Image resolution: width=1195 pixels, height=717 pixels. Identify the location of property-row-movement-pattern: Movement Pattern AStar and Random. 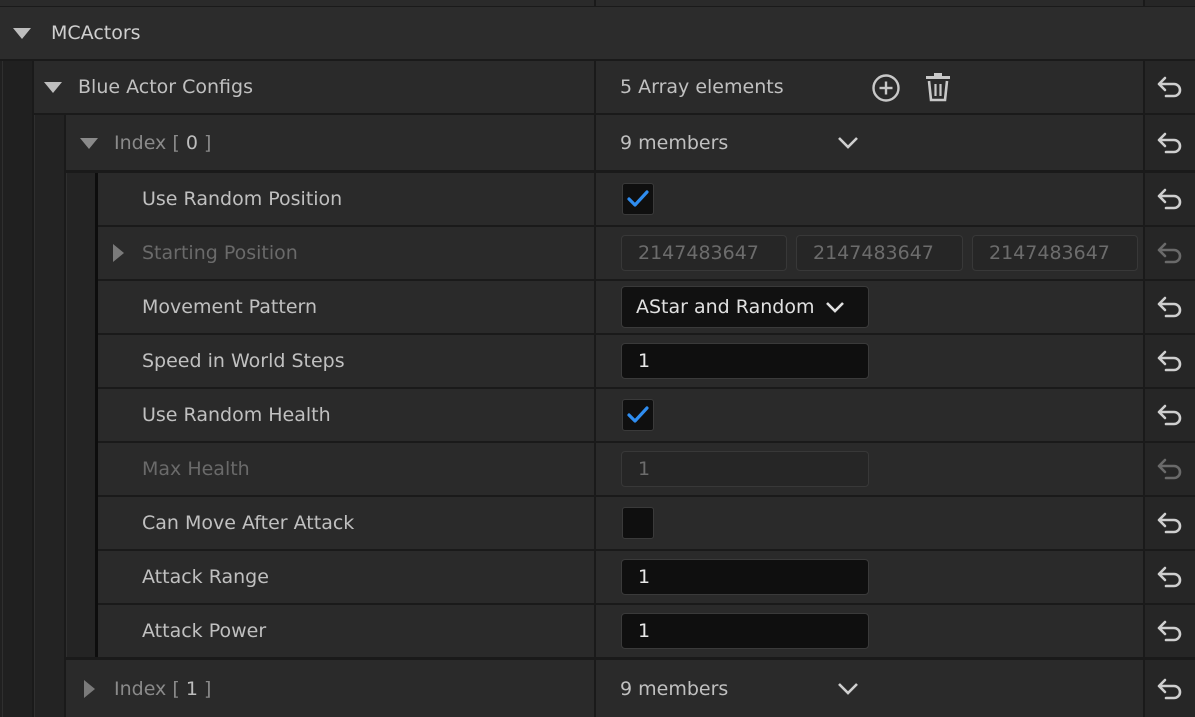
(597, 307).